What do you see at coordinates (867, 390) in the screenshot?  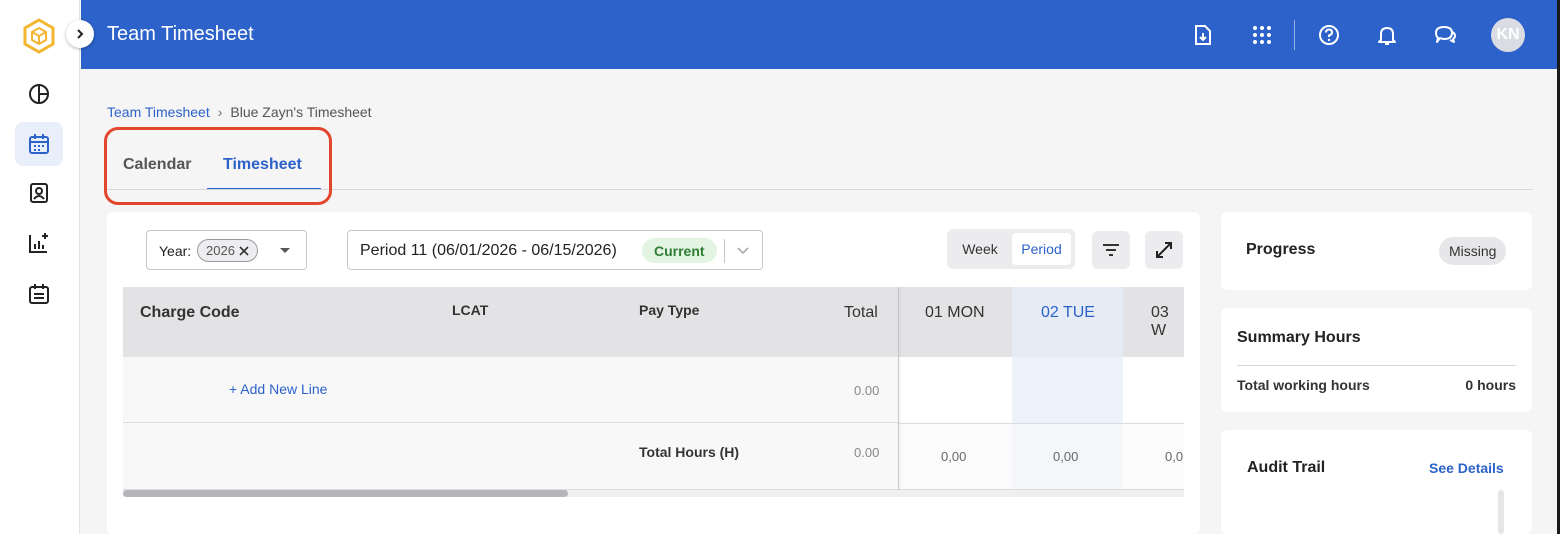 I see `row-total: 0.00` at bounding box center [867, 390].